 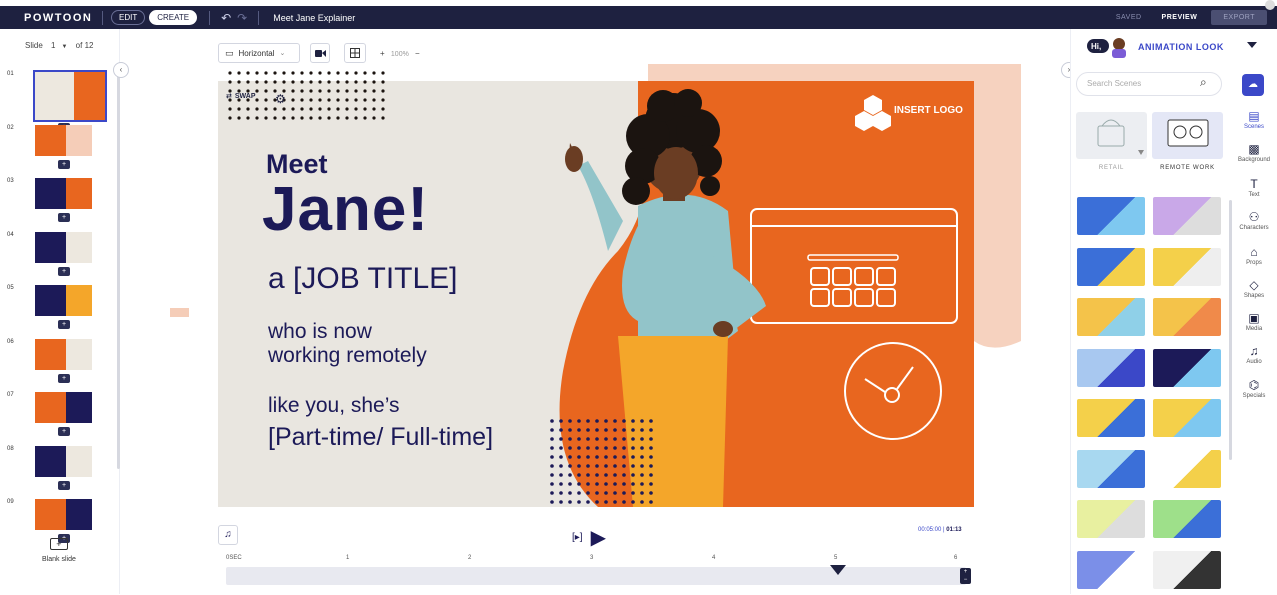 I want to click on layout-icon: ▭, so click(x=229, y=52).